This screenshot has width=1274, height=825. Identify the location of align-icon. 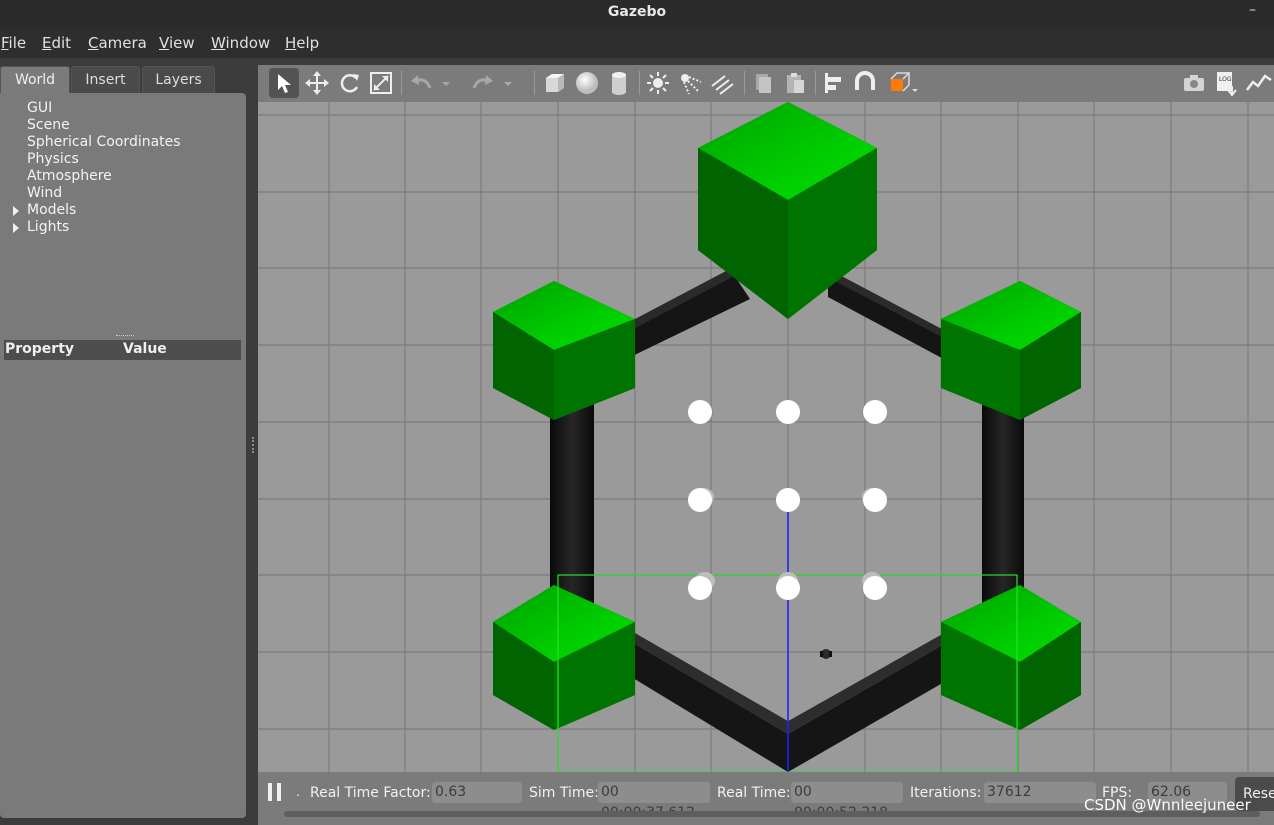
(833, 83).